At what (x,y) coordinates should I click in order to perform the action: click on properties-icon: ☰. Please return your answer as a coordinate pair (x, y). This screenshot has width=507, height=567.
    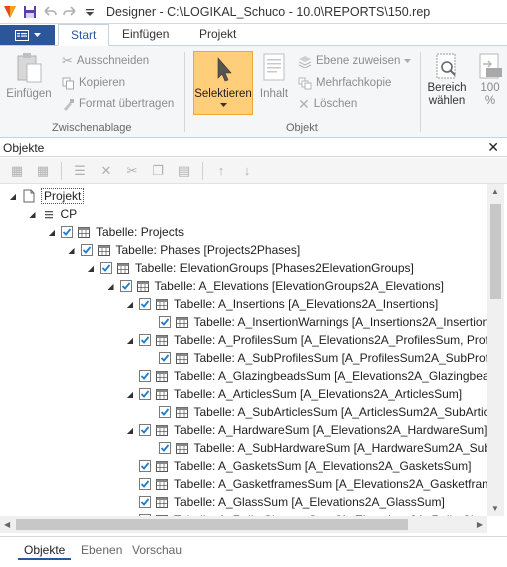
    Looking at the image, I should click on (80, 171).